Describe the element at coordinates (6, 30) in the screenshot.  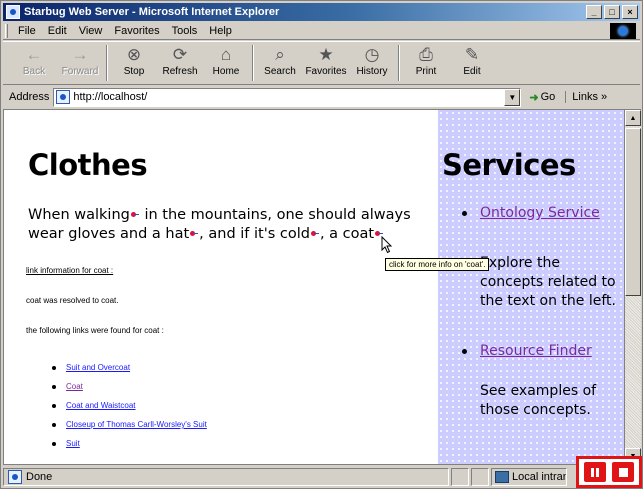
I see `menubar-grip` at that location.